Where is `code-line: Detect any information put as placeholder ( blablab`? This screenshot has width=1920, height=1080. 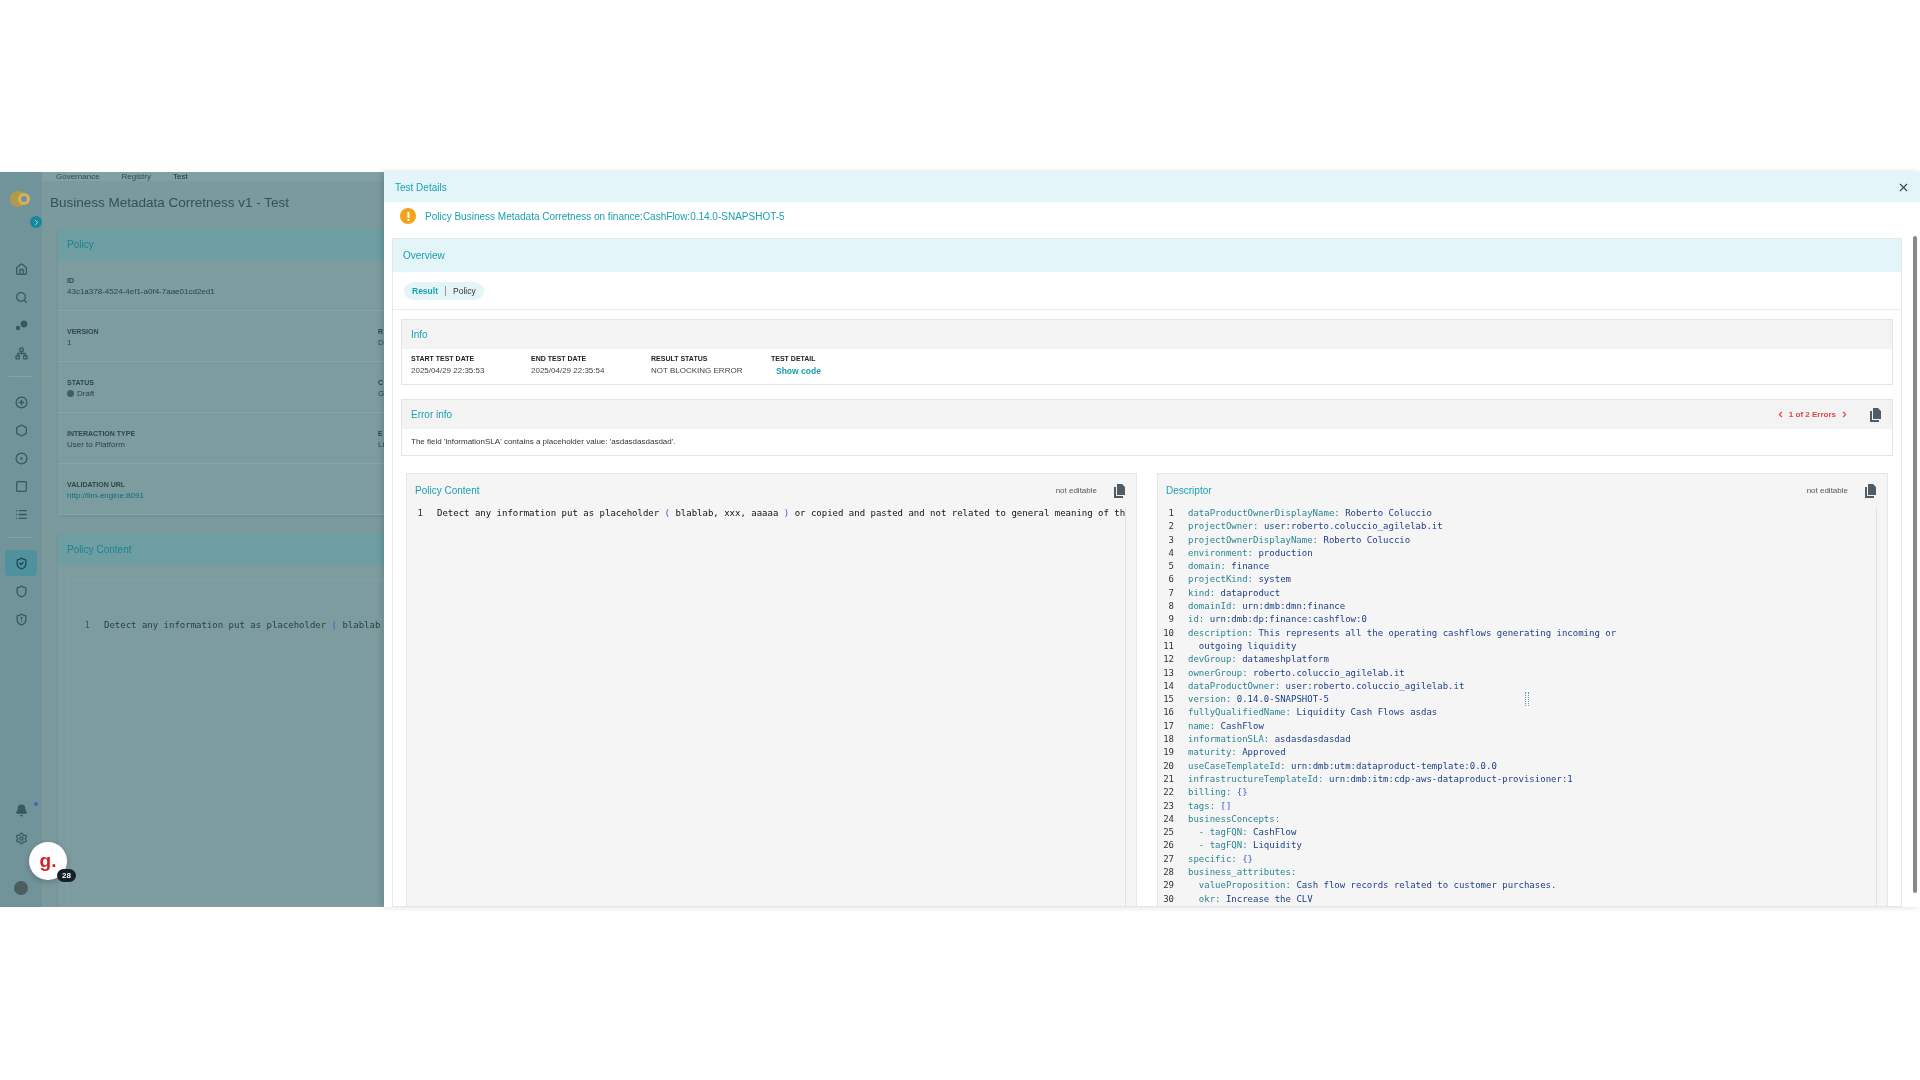 code-line: Detect any information put as placeholder ( blablab is located at coordinates (242, 625).